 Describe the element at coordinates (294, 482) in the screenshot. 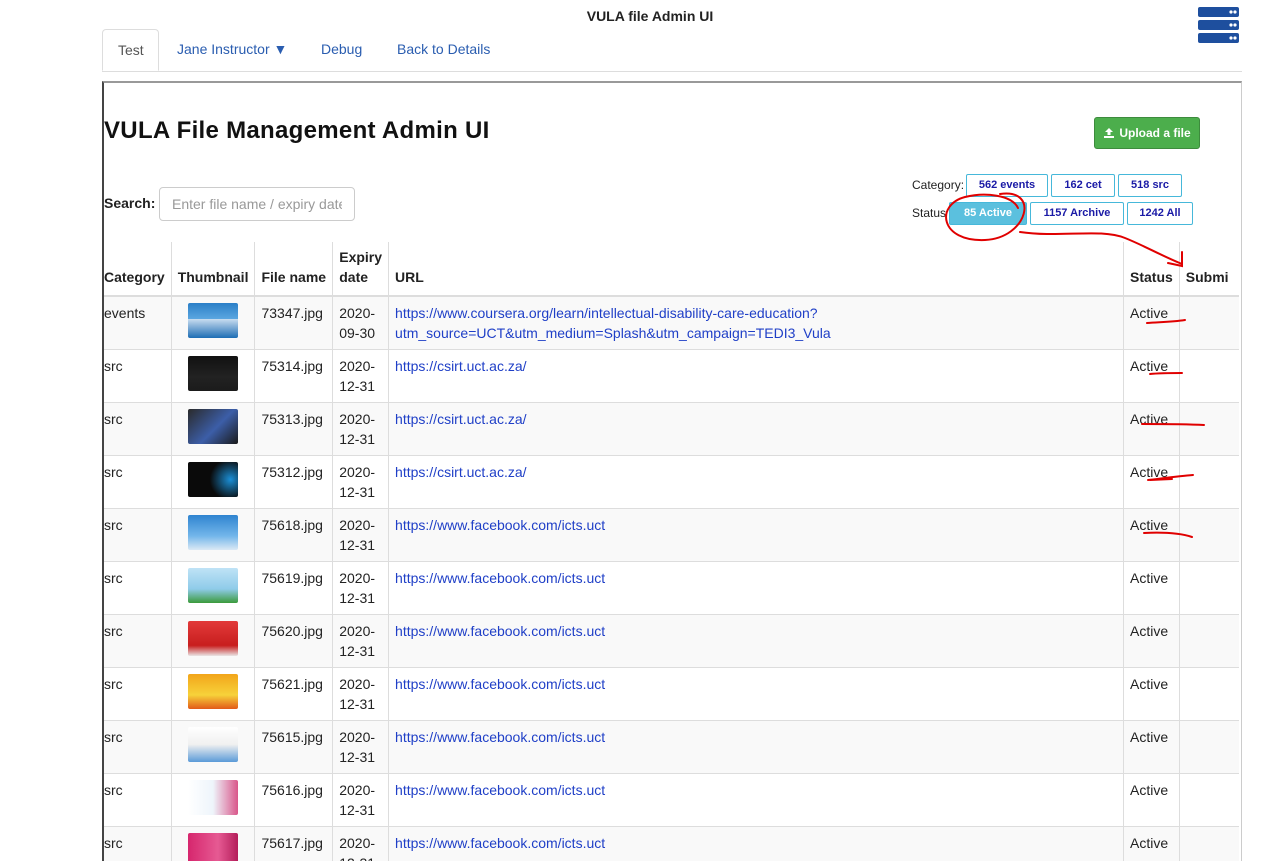

I see `cell-file-name: 75312.jpg` at that location.